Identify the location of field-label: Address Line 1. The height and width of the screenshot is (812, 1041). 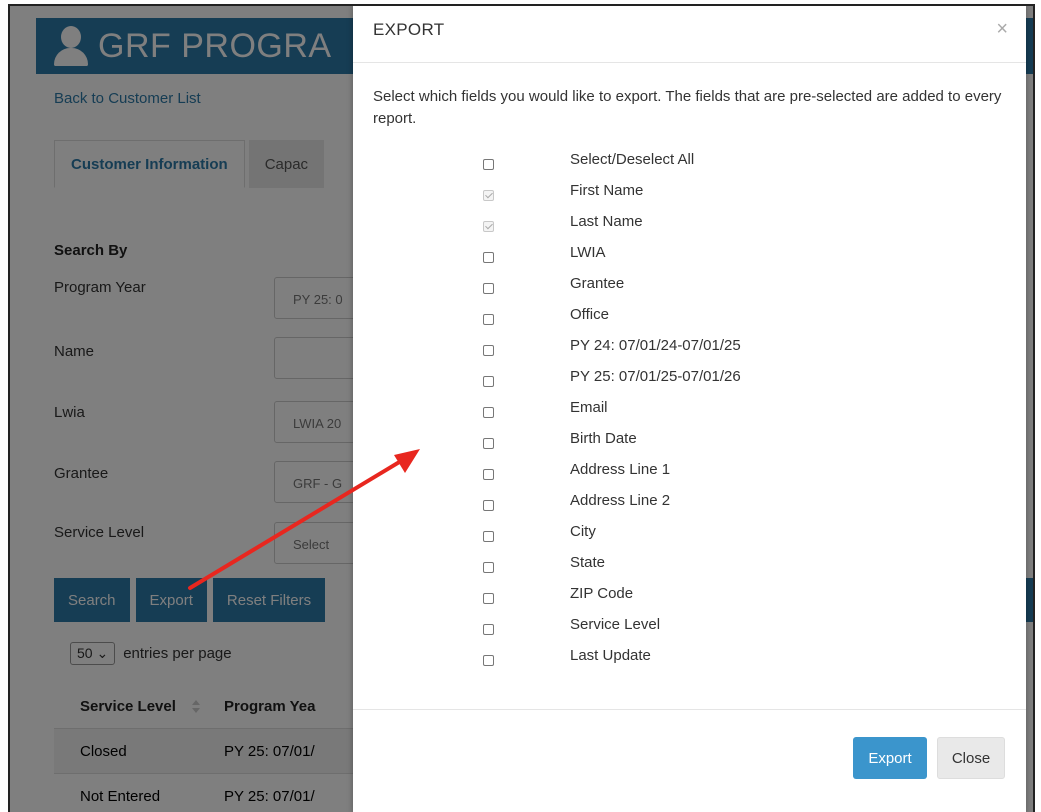
(620, 469).